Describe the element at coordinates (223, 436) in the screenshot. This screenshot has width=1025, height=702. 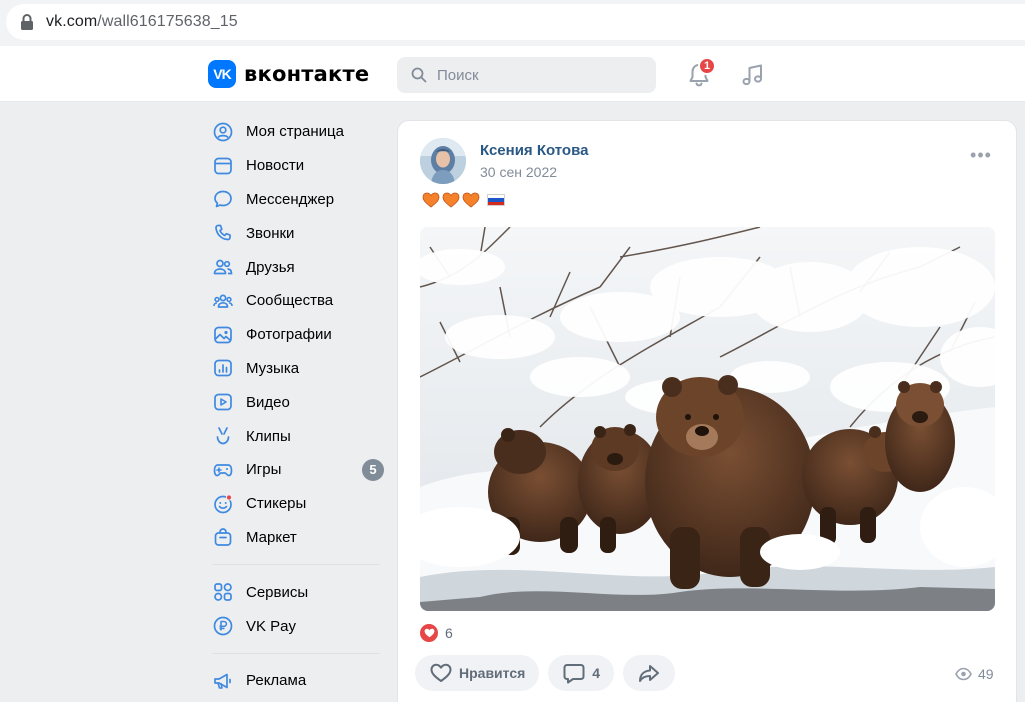
I see `clips-icon` at that location.